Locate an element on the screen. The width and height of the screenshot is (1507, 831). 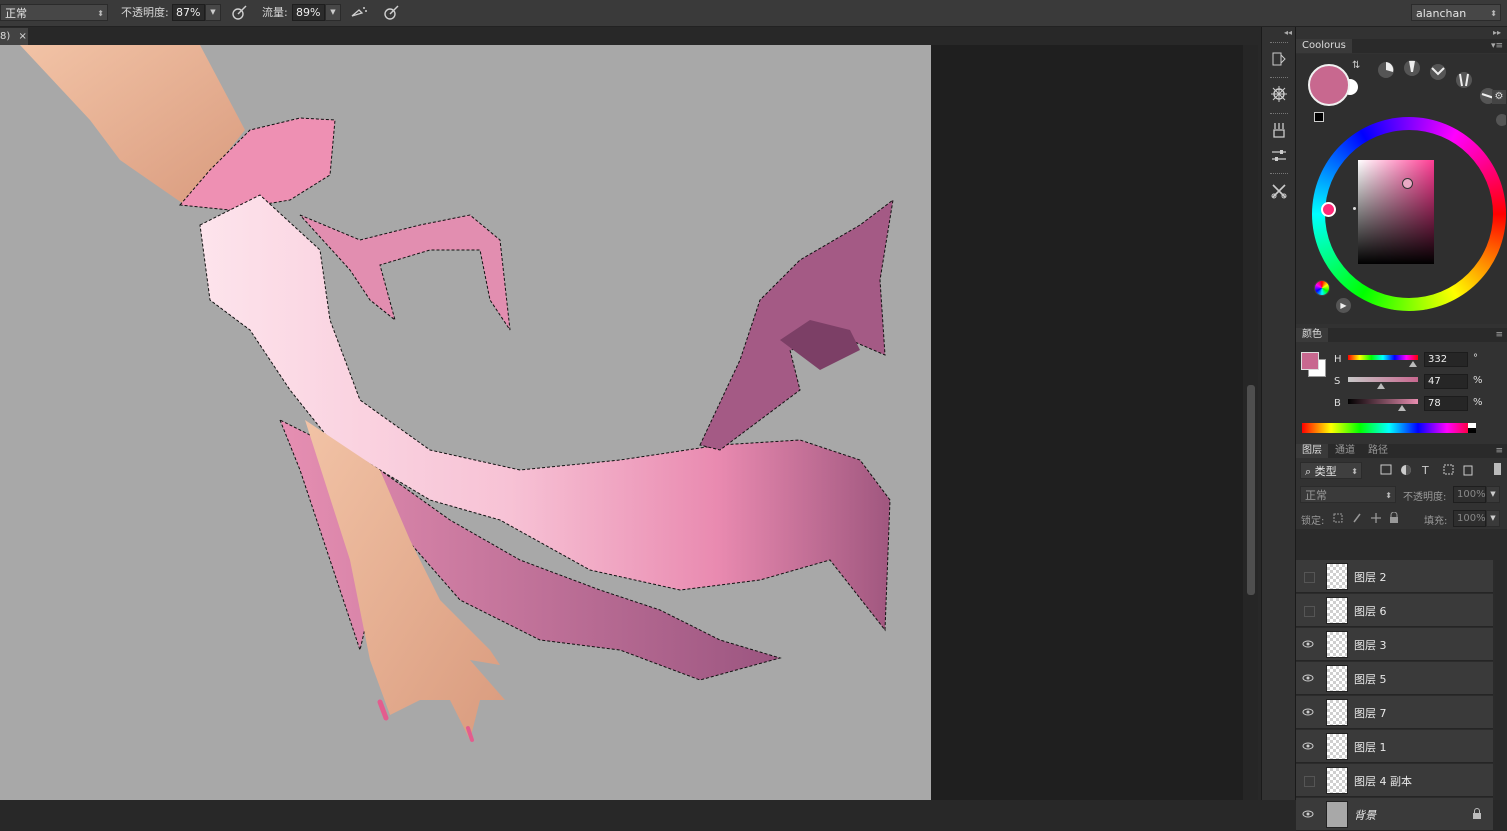
tab-color: 颜色 is located at coordinates (1312, 335).